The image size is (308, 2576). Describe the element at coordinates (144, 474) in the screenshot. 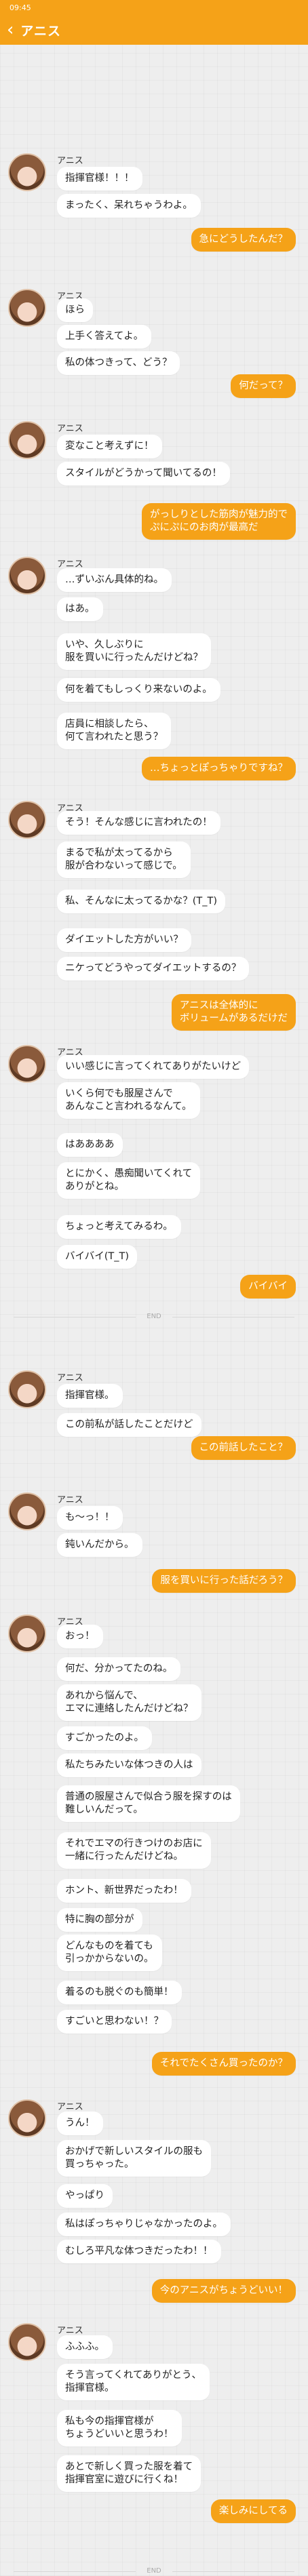

I see `message-bubble-anis: スタイルがどうかって聞いてるの！` at that location.